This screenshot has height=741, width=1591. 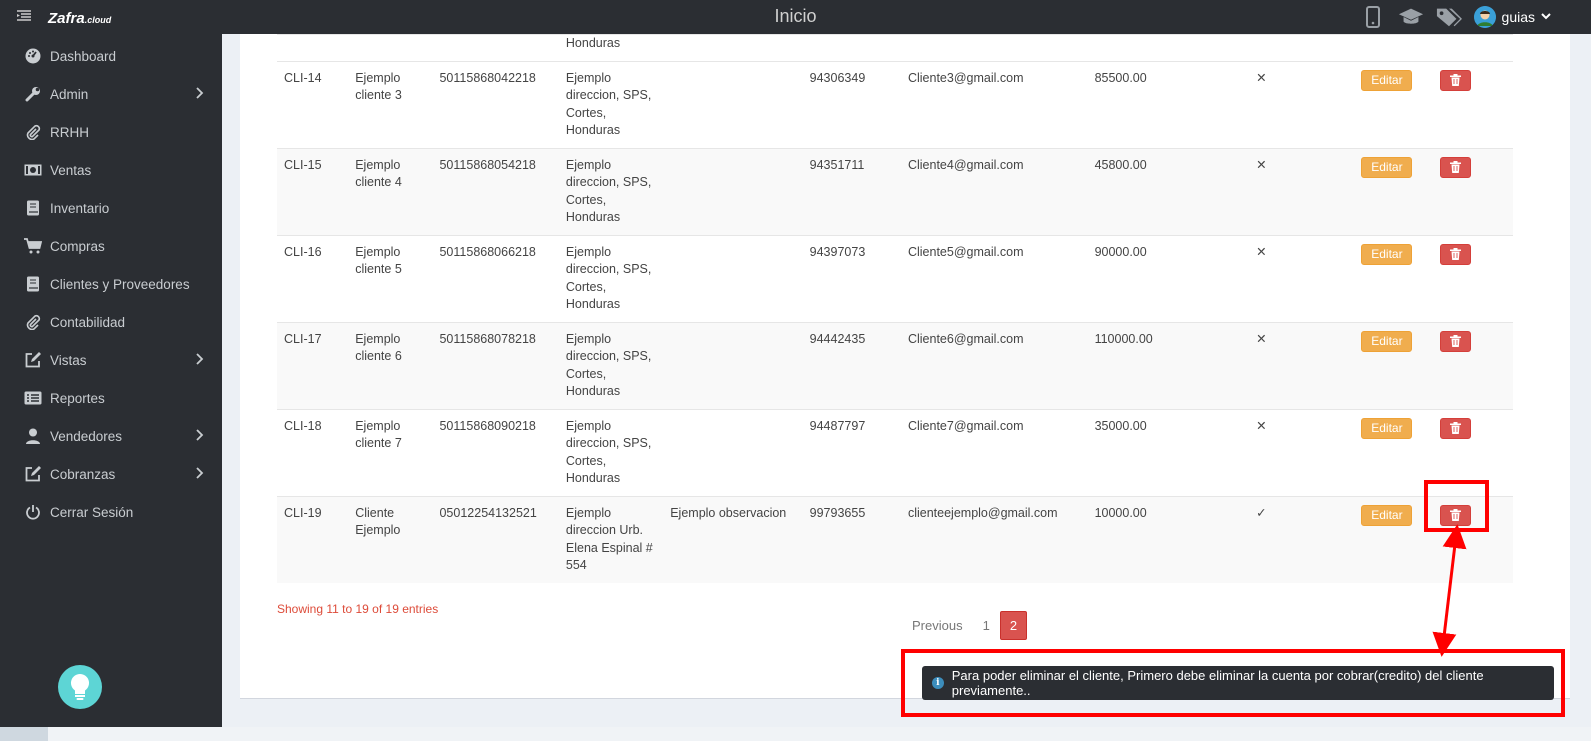 What do you see at coordinates (80, 208) in the screenshot?
I see `sidebar-item-label: Inventario` at bounding box center [80, 208].